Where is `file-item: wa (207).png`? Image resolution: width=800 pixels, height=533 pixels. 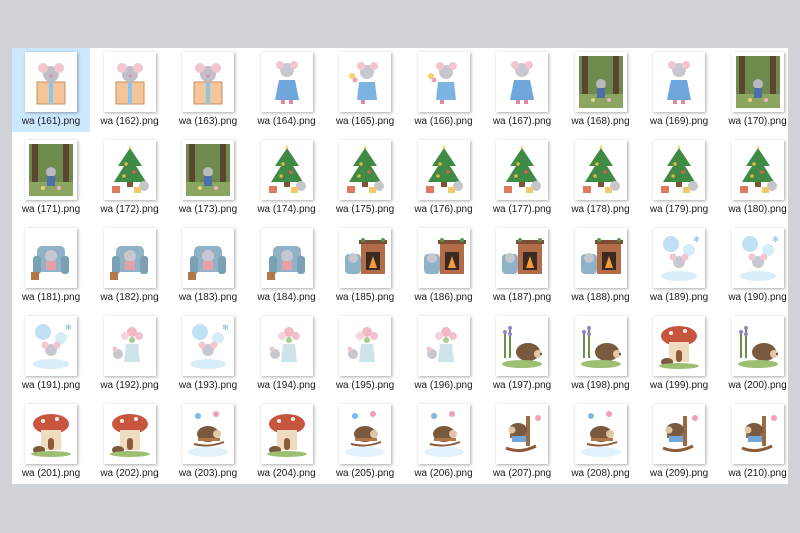 file-item: wa (207).png is located at coordinates (522, 442).